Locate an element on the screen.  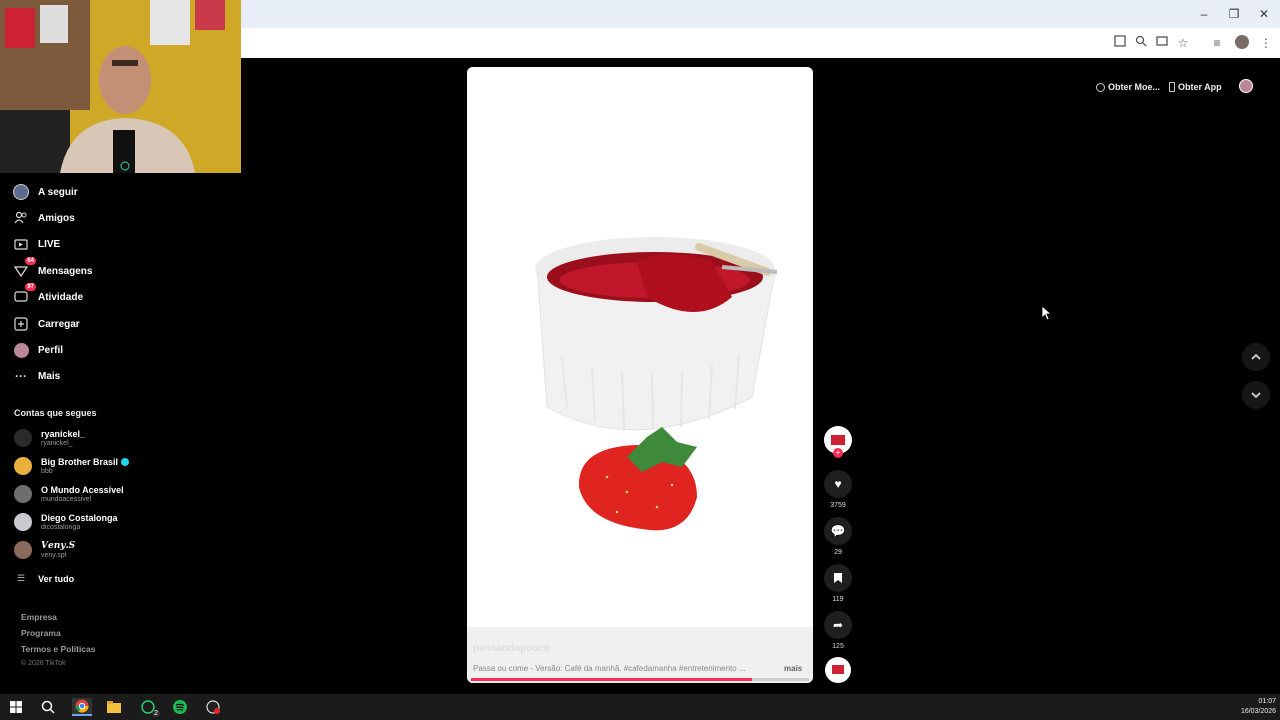
share-icon: ➦ is located at coordinates (838, 625).